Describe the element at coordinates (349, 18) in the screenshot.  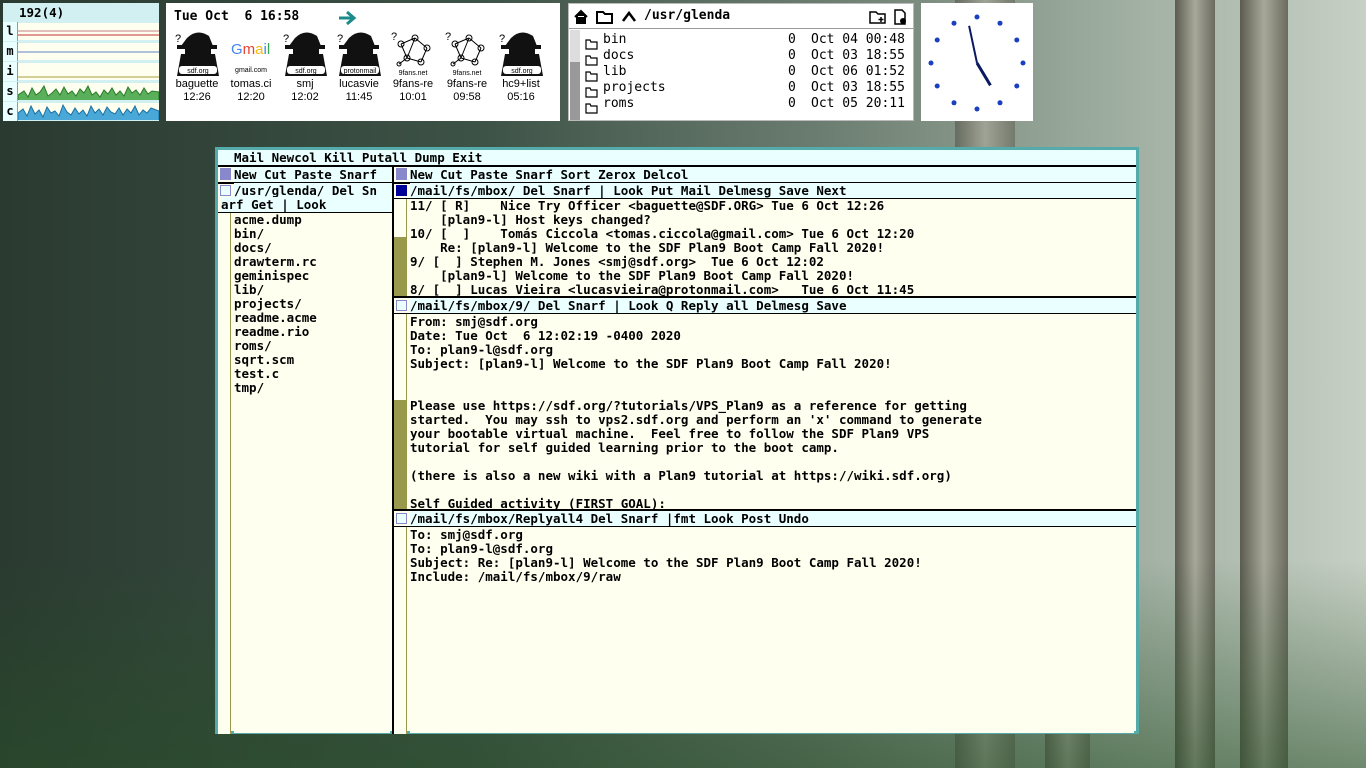
I see `arrow-right-icon` at that location.